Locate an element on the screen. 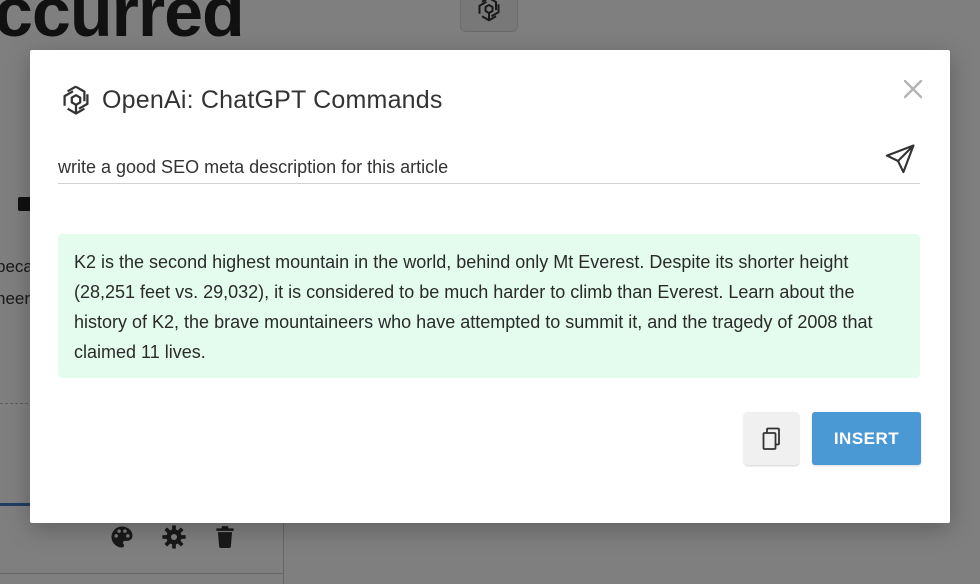 This screenshot has width=980, height=584. copy-button is located at coordinates (771, 438).